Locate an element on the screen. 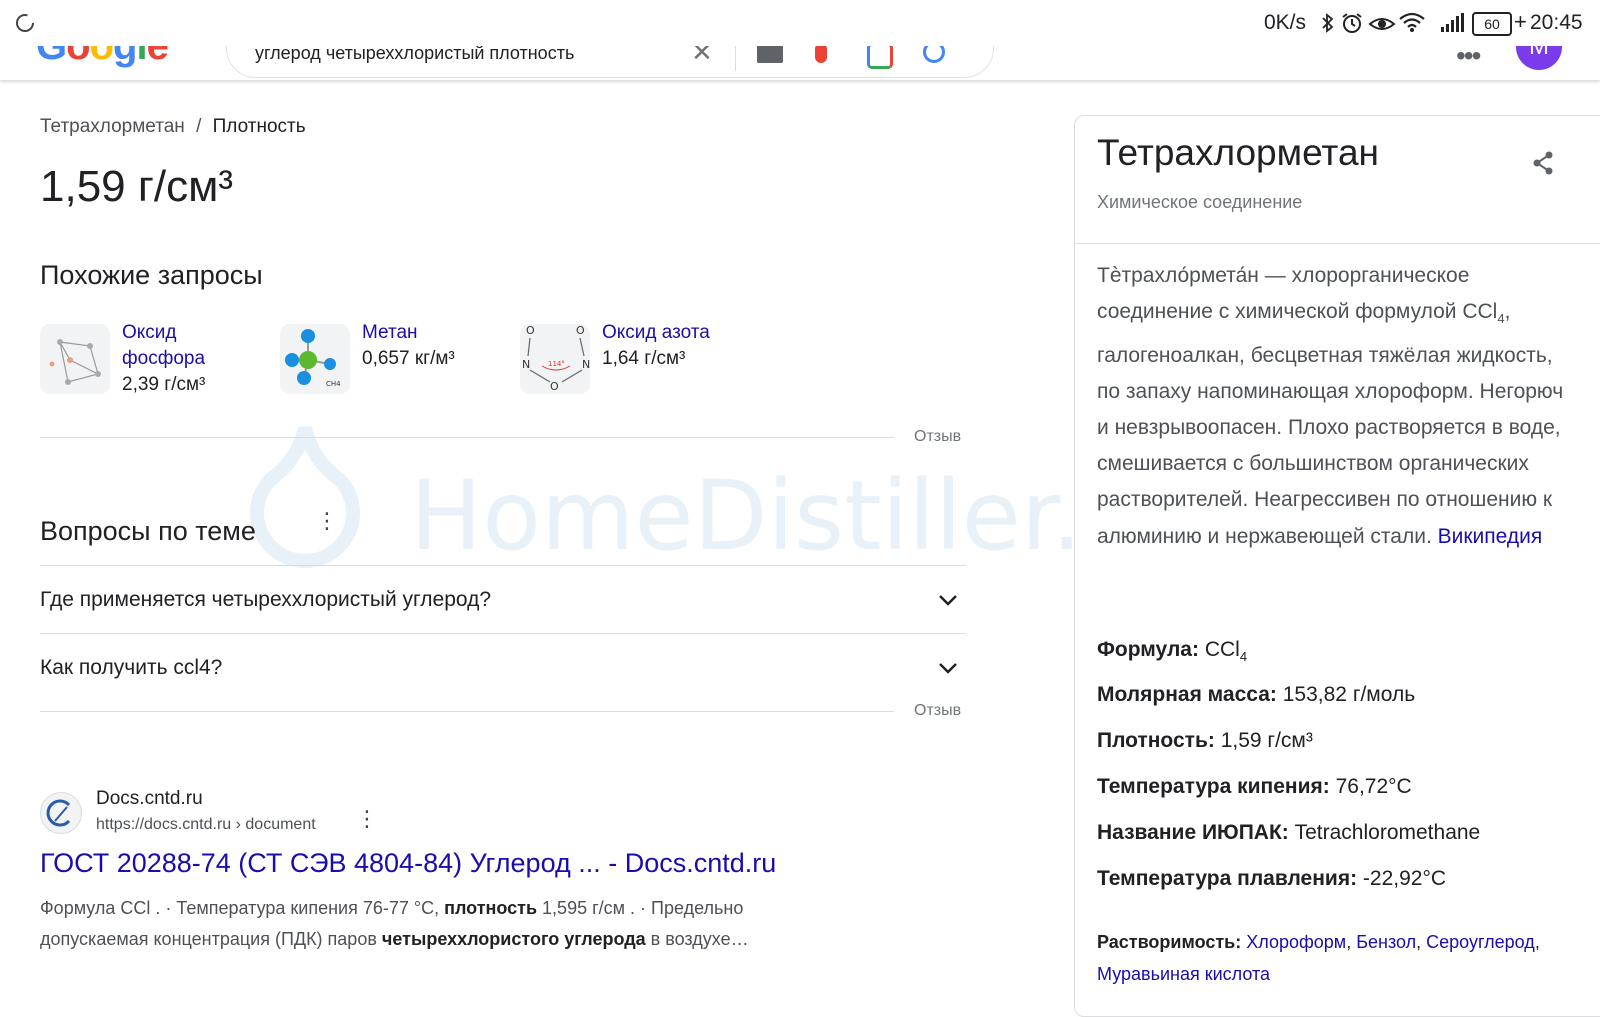 Image resolution: width=1600 pixels, height=1017 pixels. apps-menu-icon: ••• is located at coordinates (1468, 59).